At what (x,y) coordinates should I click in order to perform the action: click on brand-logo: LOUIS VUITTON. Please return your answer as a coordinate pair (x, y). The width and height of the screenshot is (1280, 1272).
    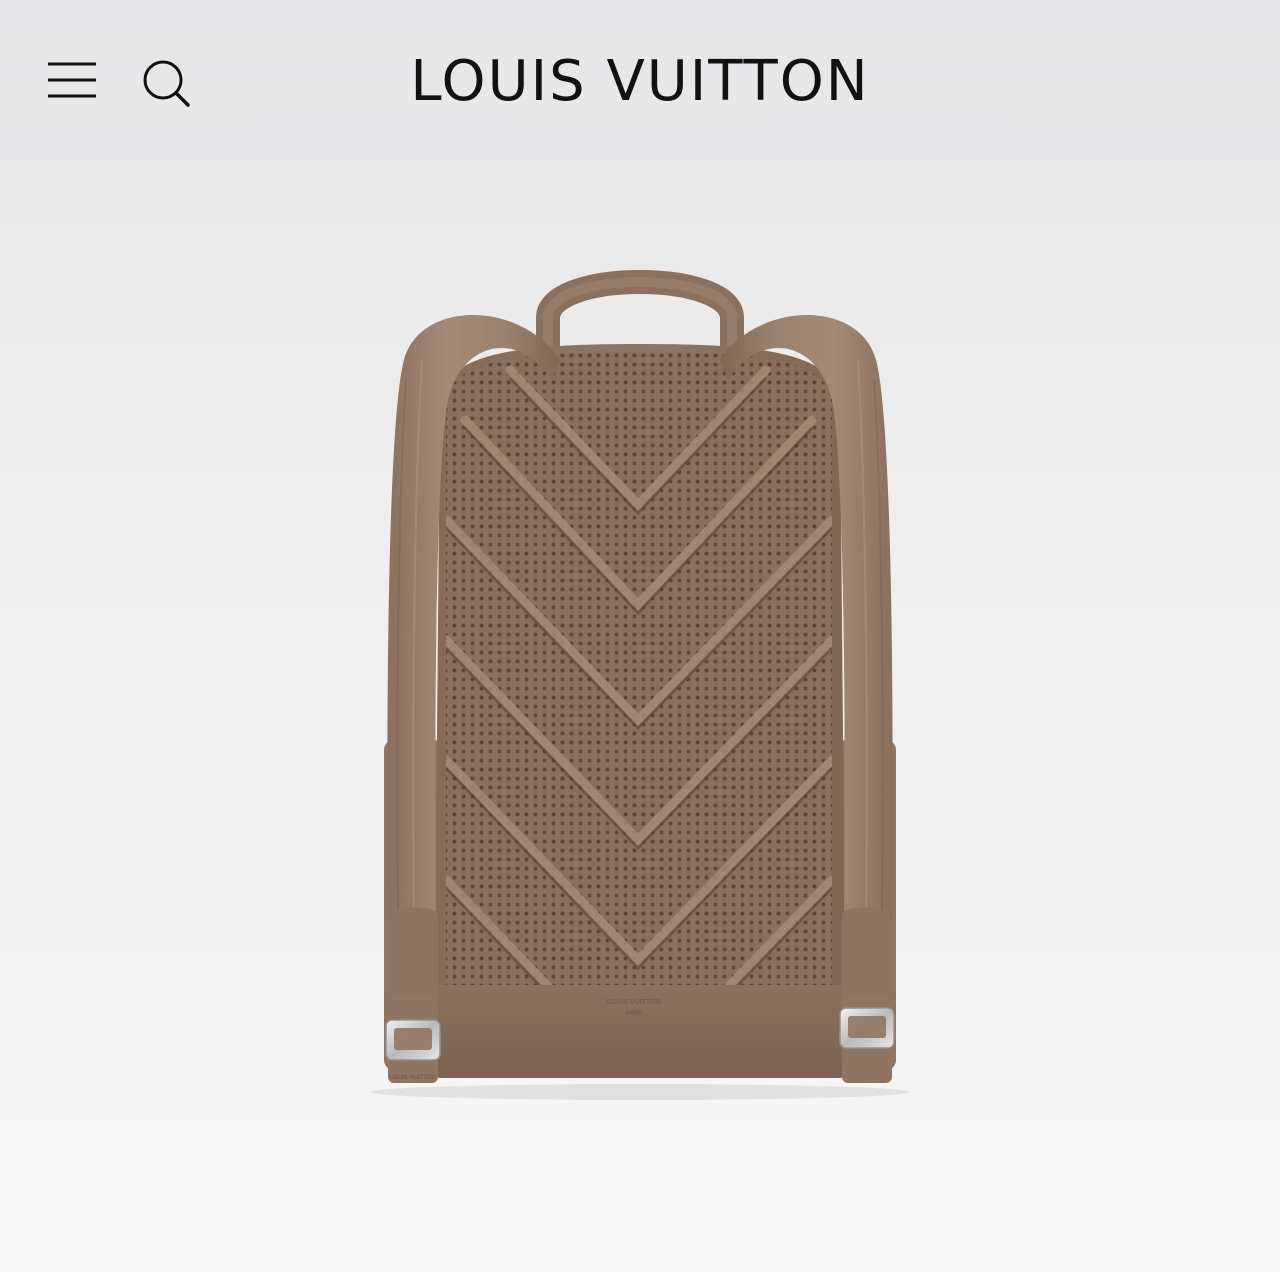
    Looking at the image, I should click on (640, 82).